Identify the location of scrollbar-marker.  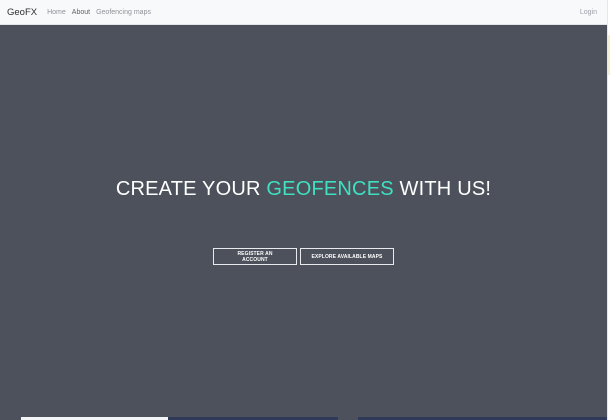
(609, 55).